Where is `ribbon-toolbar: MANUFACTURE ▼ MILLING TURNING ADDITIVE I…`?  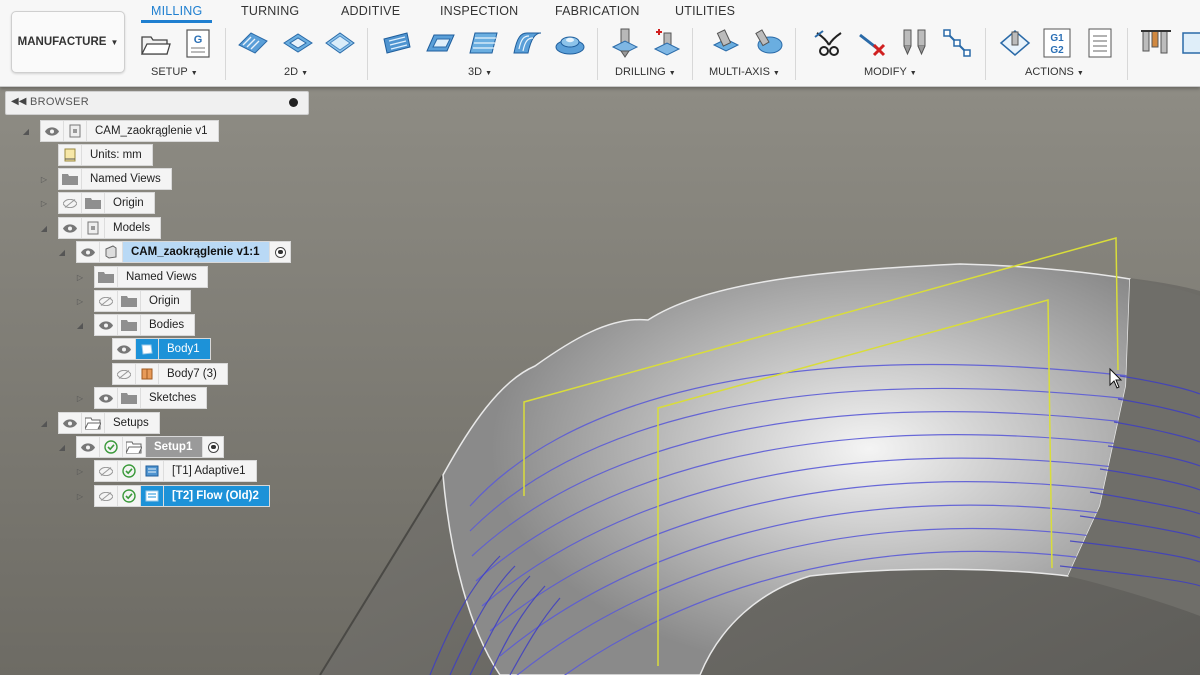 ribbon-toolbar: MANUFACTURE ▼ MILLING TURNING ADDITIVE I… is located at coordinates (600, 43).